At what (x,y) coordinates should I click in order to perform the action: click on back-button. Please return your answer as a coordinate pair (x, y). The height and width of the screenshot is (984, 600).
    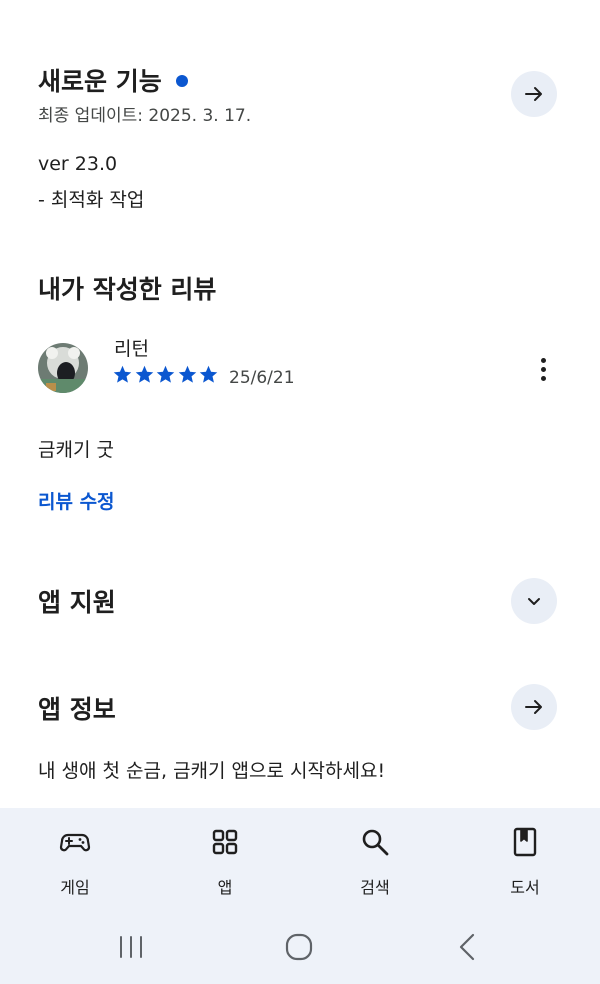
    Looking at the image, I should click on (467, 947).